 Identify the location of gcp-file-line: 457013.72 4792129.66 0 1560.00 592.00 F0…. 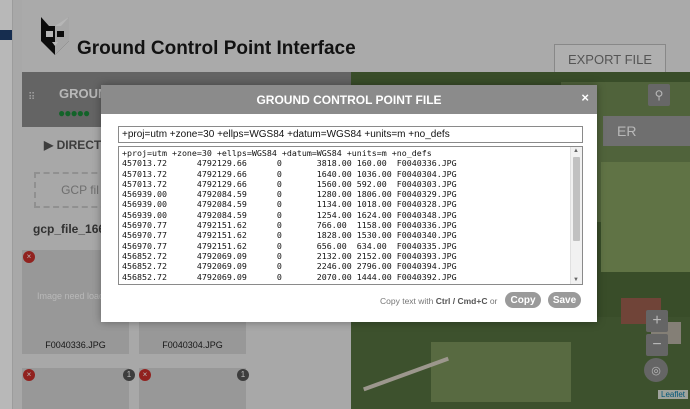
(289, 183).